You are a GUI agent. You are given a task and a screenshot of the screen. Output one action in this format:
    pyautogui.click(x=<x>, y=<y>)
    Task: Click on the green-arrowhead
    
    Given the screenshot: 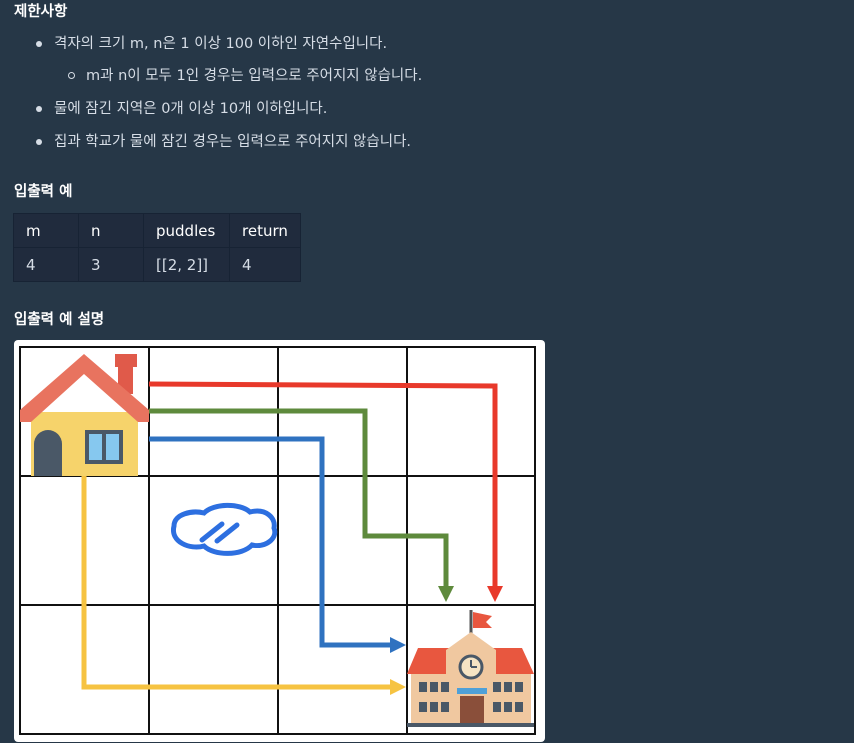 What is the action you would take?
    pyautogui.click(x=446, y=594)
    